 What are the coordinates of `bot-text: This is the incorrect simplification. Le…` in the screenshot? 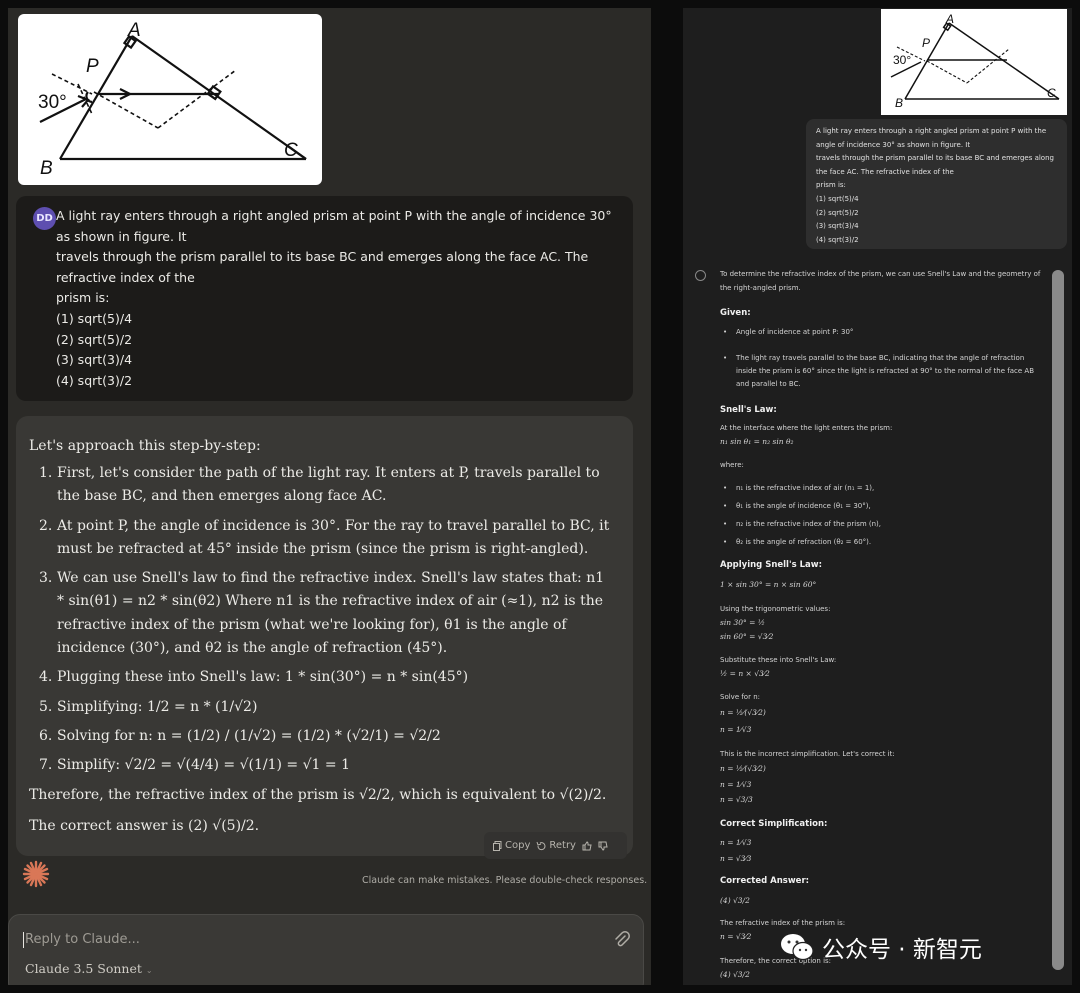 It's located at (807, 754).